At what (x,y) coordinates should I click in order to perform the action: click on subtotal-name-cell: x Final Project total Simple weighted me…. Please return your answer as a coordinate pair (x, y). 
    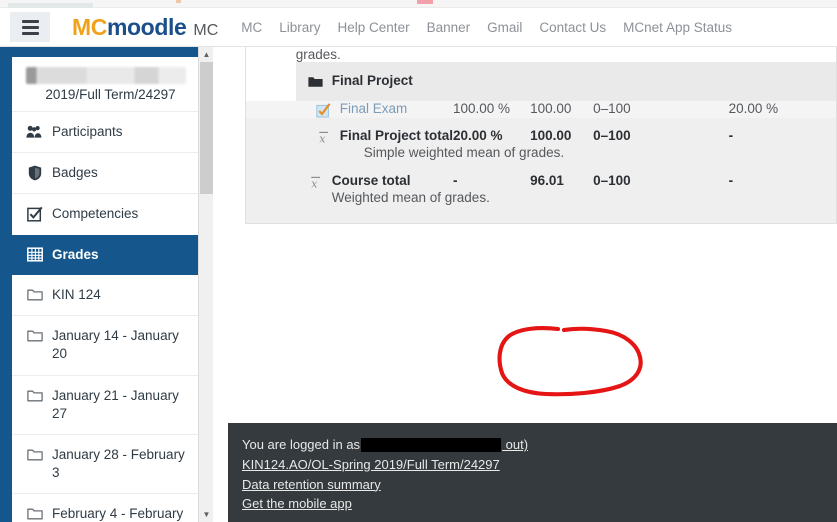
    Looking at the image, I should click on (430, 140).